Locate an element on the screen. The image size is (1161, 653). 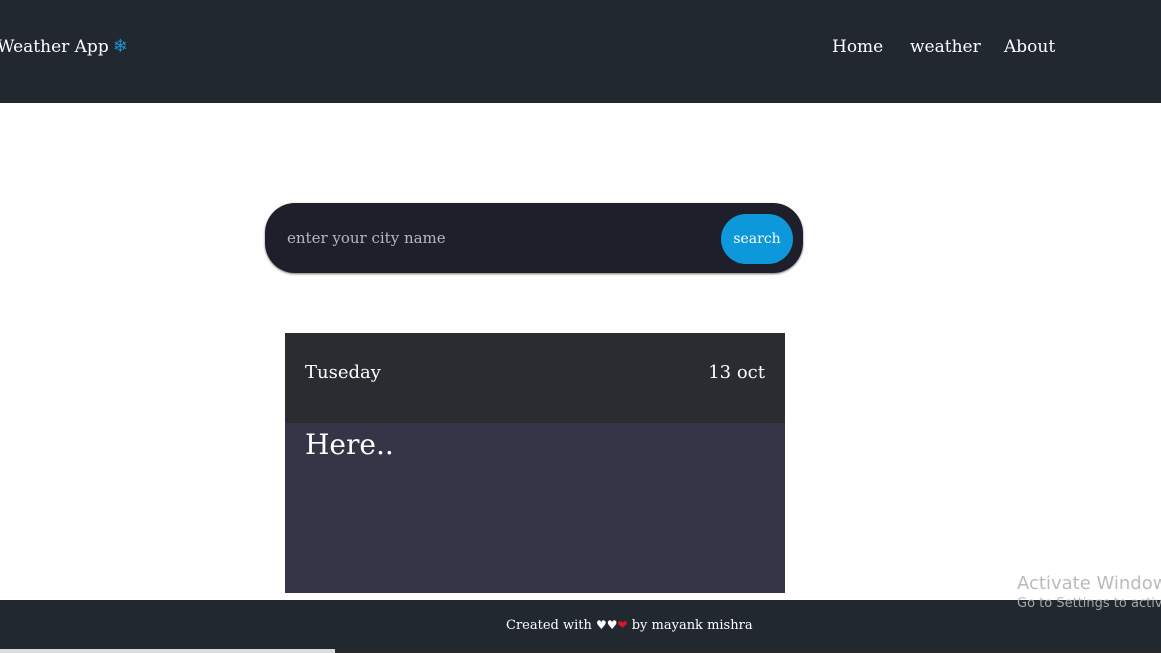
card-body-text: Here.. is located at coordinates (349, 444).